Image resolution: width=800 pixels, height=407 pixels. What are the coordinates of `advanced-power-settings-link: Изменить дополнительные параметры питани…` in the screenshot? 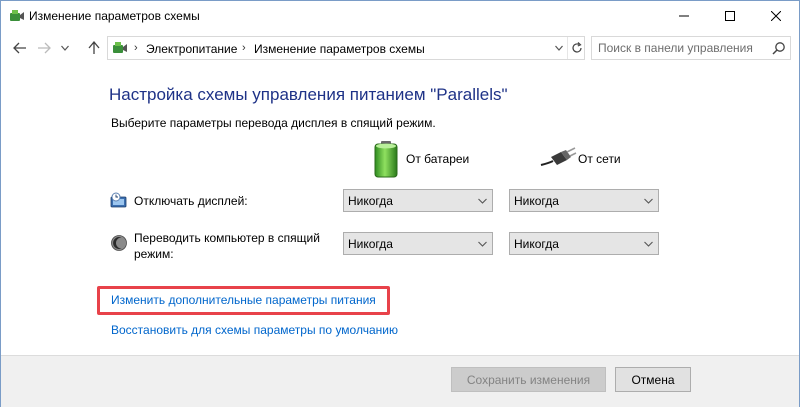 It's located at (243, 300).